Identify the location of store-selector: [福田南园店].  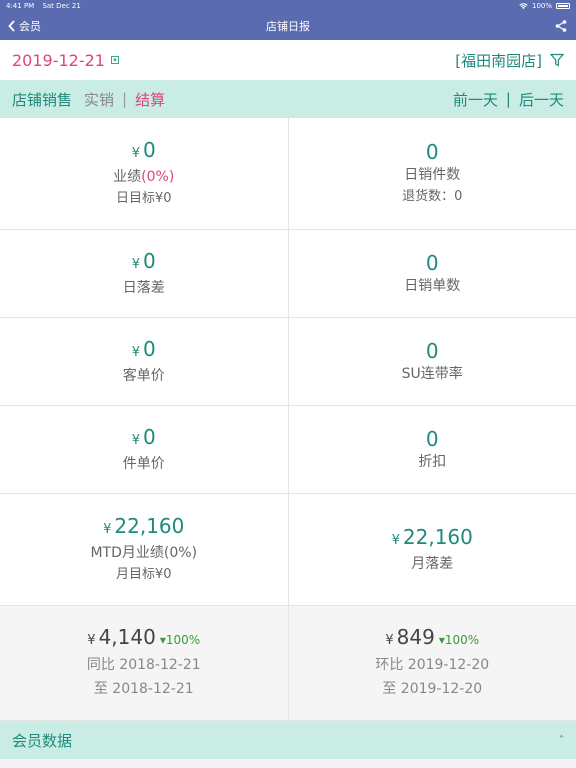
(509, 60).